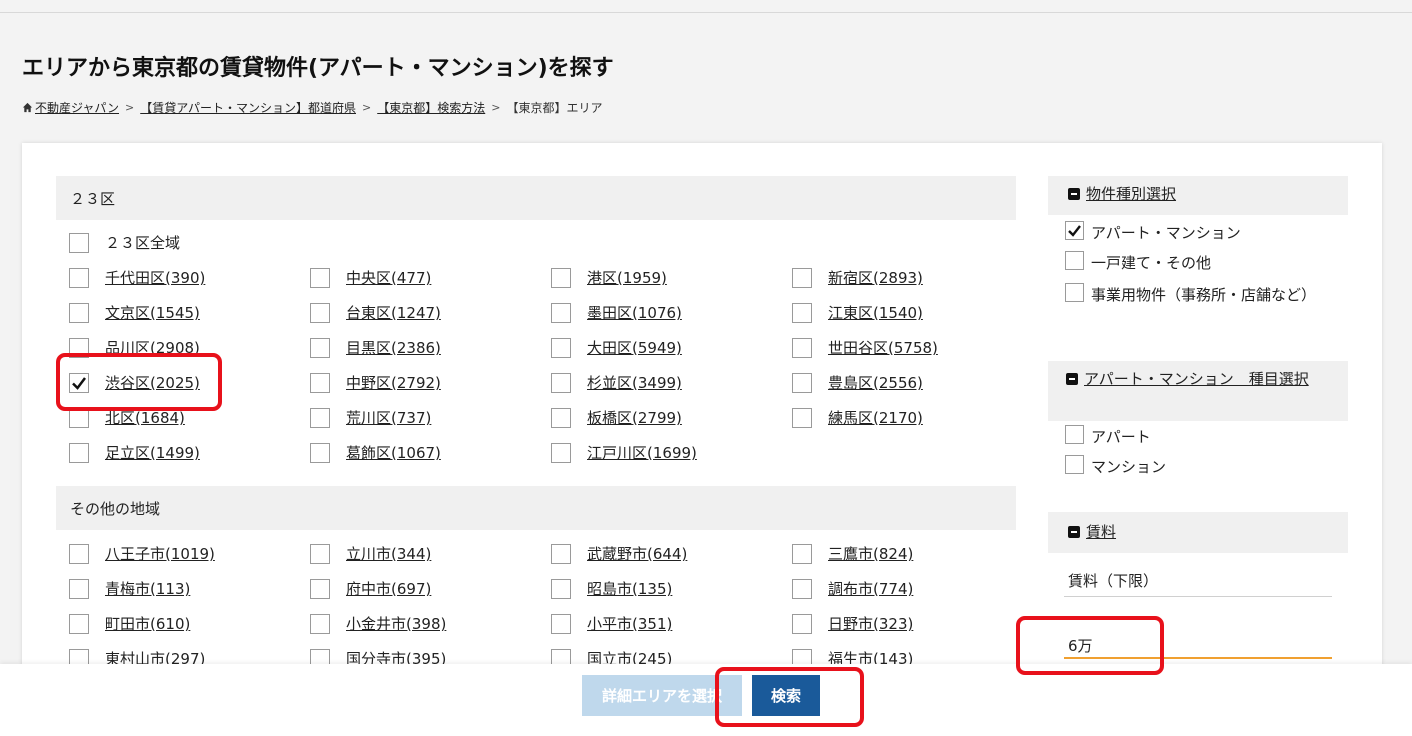  I want to click on checkbox-all-wards: ２３区全域, so click(124, 242).